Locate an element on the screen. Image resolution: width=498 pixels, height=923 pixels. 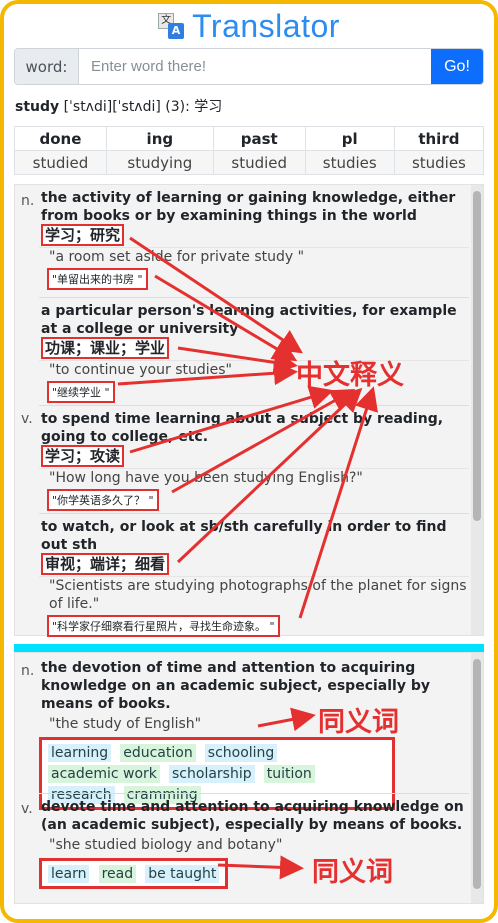
phonetic: [ˈstʌdi][ˈstʌdi] (3): is located at coordinates (124, 107).